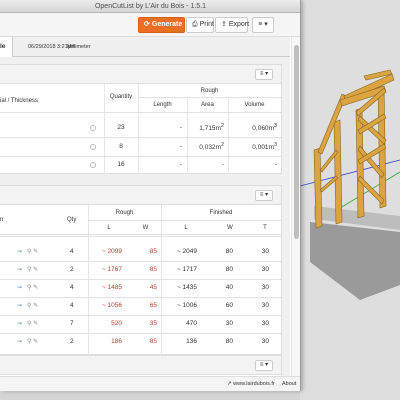  I want to click on parts-menu-button: ≡ ▾, so click(264, 195).